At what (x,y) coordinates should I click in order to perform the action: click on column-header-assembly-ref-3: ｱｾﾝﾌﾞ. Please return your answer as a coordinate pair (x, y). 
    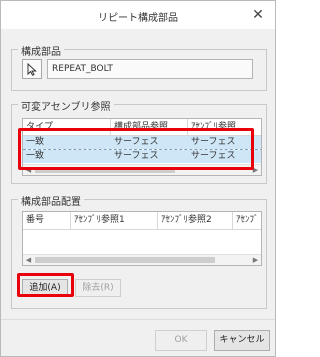
    Looking at the image, I should click on (247, 221).